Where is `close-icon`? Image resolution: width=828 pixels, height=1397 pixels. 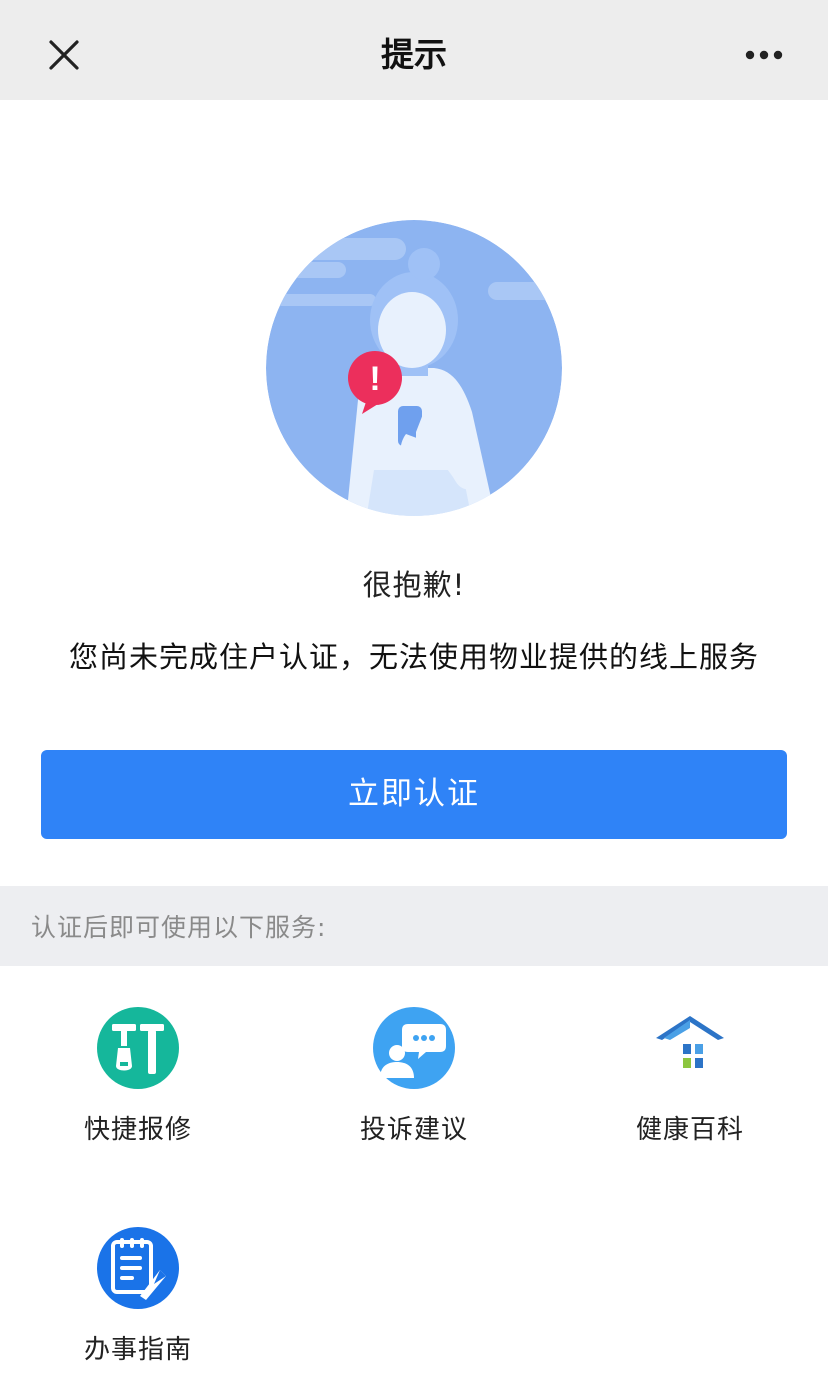 close-icon is located at coordinates (64, 55).